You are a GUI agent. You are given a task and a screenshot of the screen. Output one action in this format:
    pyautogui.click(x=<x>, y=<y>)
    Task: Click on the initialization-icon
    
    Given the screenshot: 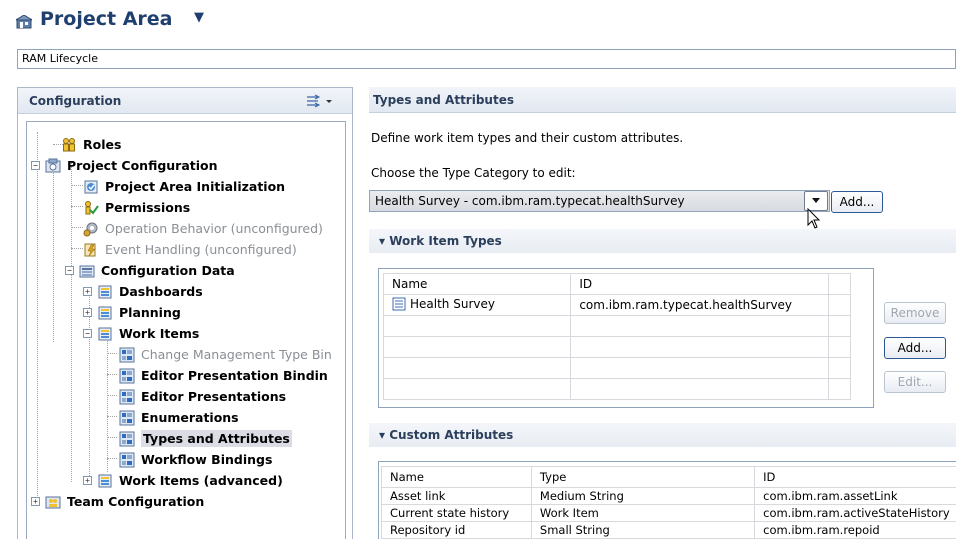 What is the action you would take?
    pyautogui.click(x=91, y=186)
    